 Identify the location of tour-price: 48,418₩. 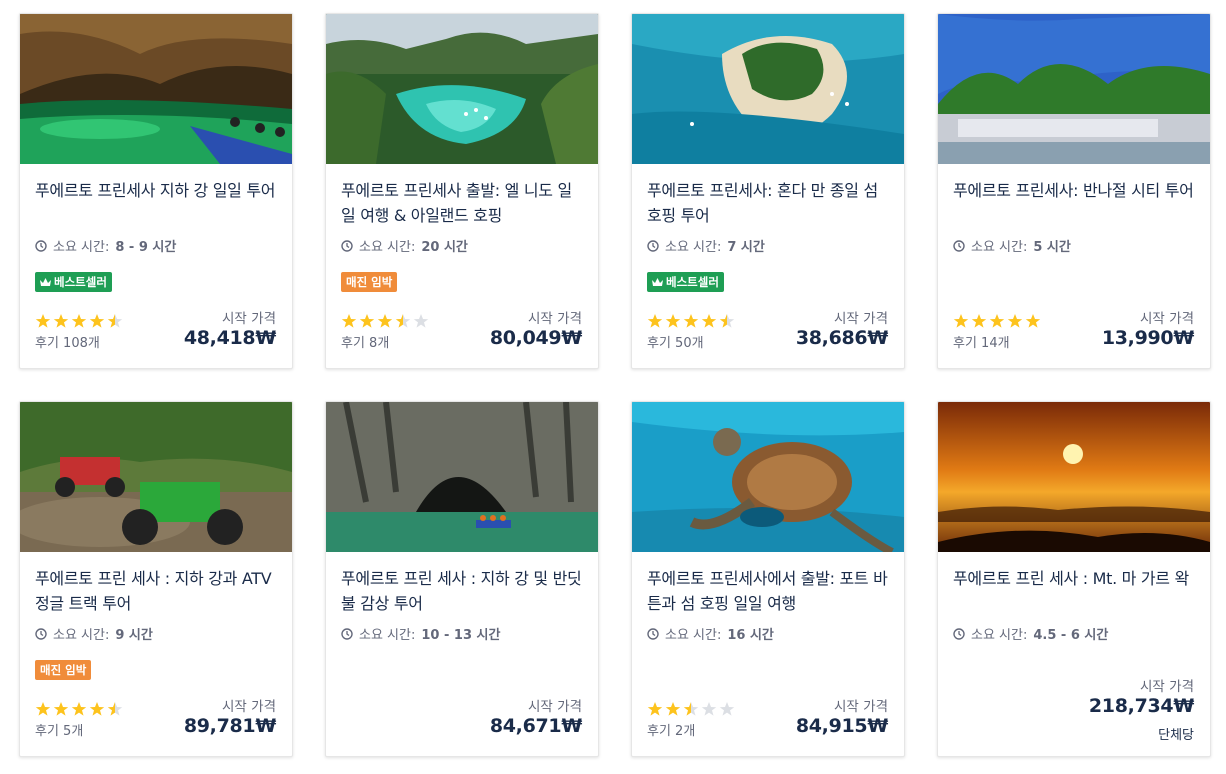
(229, 338).